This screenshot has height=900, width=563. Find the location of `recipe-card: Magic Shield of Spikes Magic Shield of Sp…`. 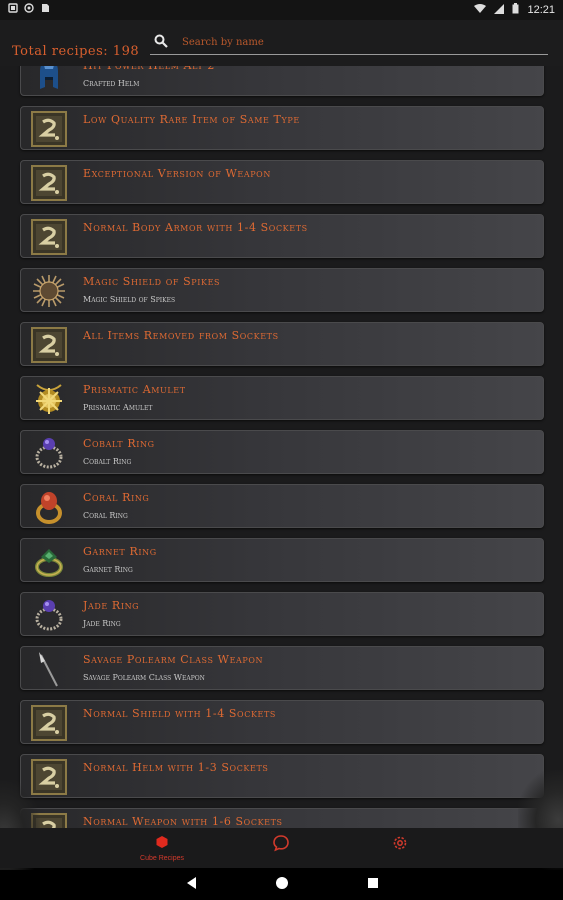

recipe-card: Magic Shield of Spikes Magic Shield of Sp… is located at coordinates (282, 290).